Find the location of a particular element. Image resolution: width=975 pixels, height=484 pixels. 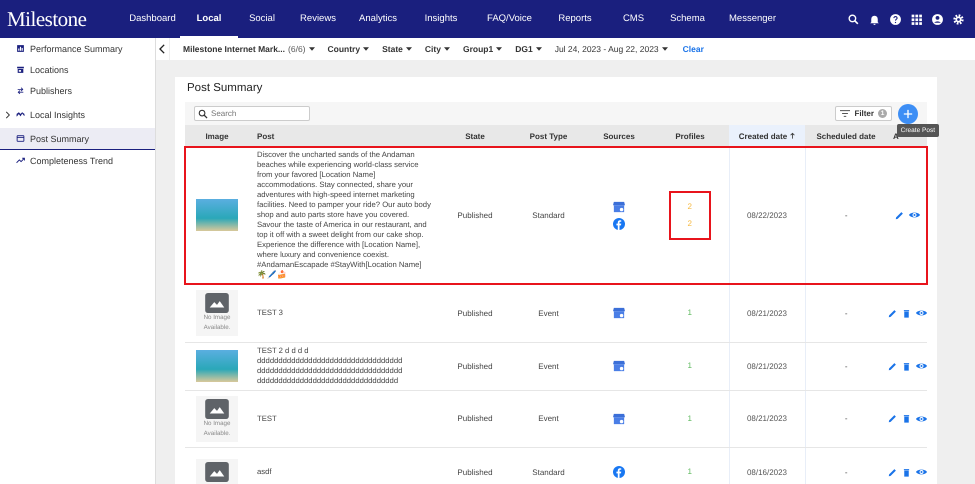

filter-count: (6/6) is located at coordinates (297, 49).